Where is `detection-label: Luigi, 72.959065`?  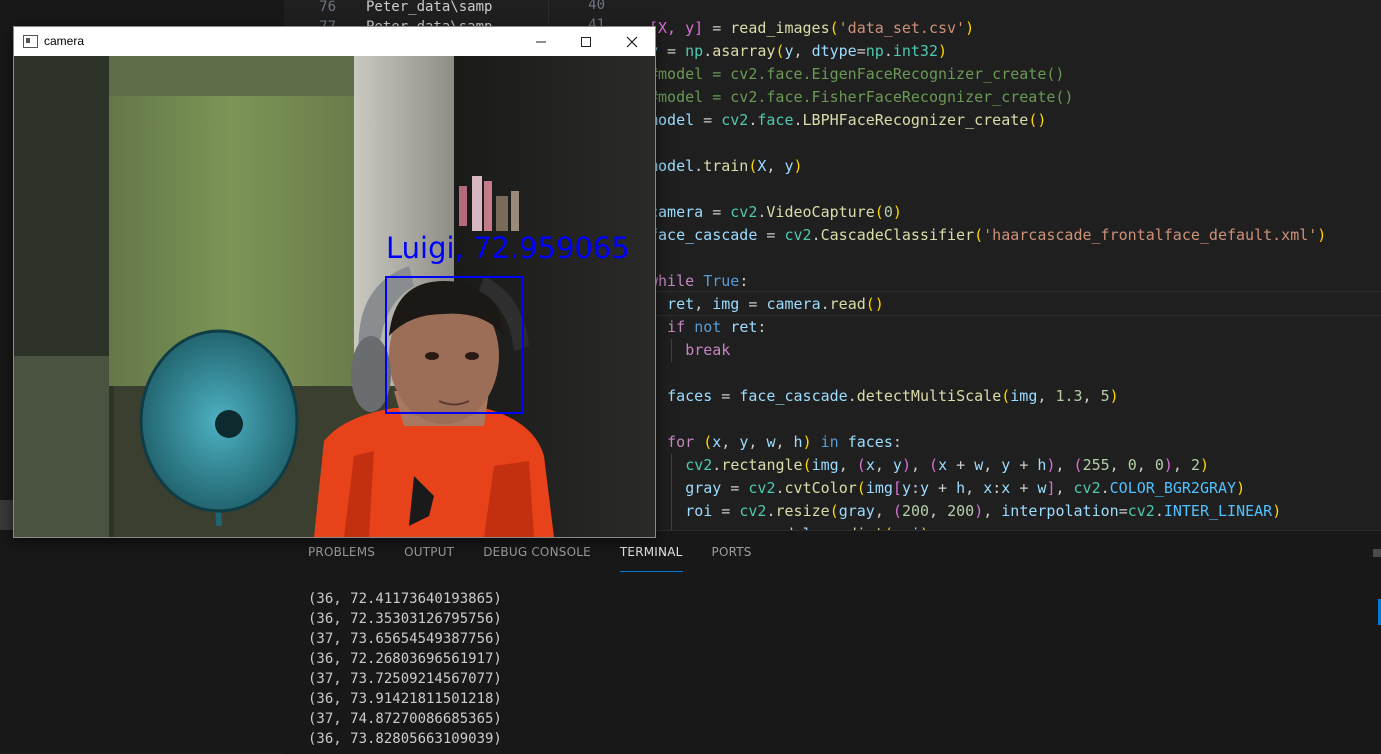 detection-label: Luigi, 72.959065 is located at coordinates (508, 248).